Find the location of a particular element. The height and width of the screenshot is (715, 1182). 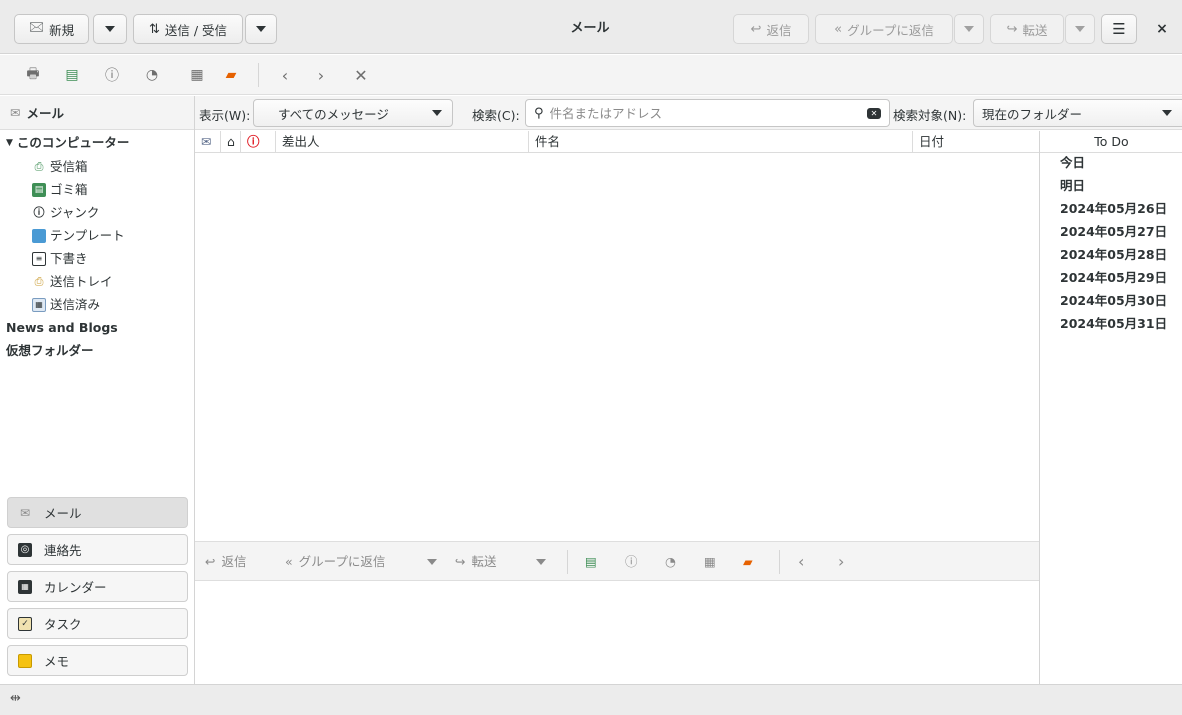

hamburger-menu-icon: ☰ is located at coordinates (1119, 29).